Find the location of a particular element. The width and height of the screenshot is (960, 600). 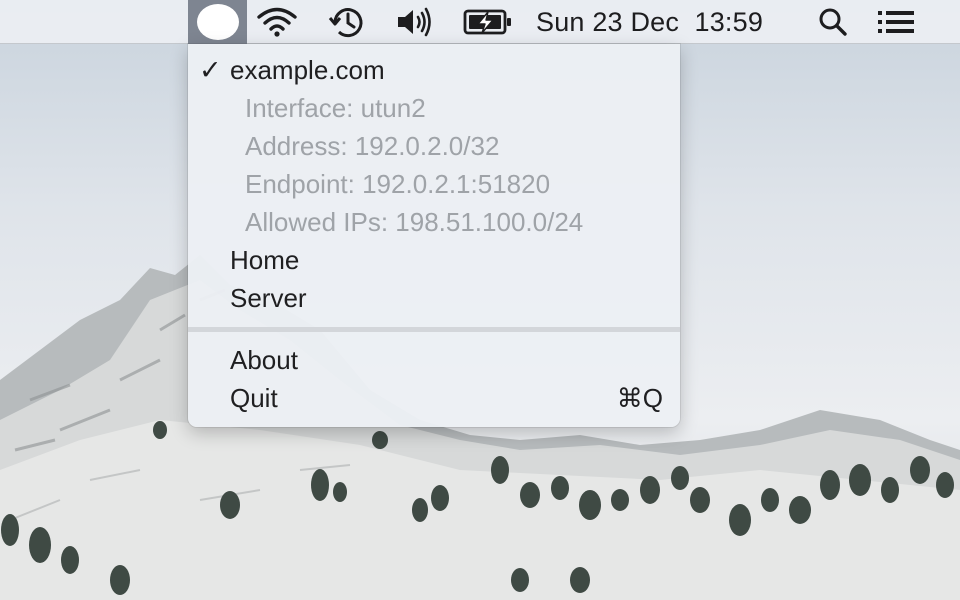

notification-center-button is located at coordinates (896, 22).